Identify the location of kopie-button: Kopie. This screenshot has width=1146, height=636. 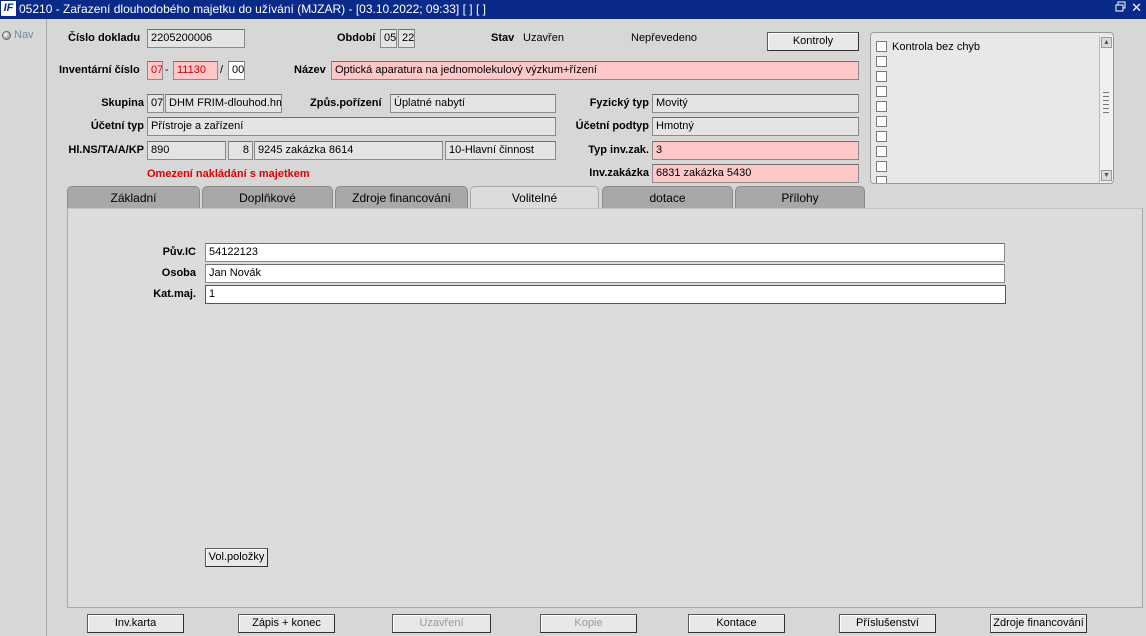
(588, 623).